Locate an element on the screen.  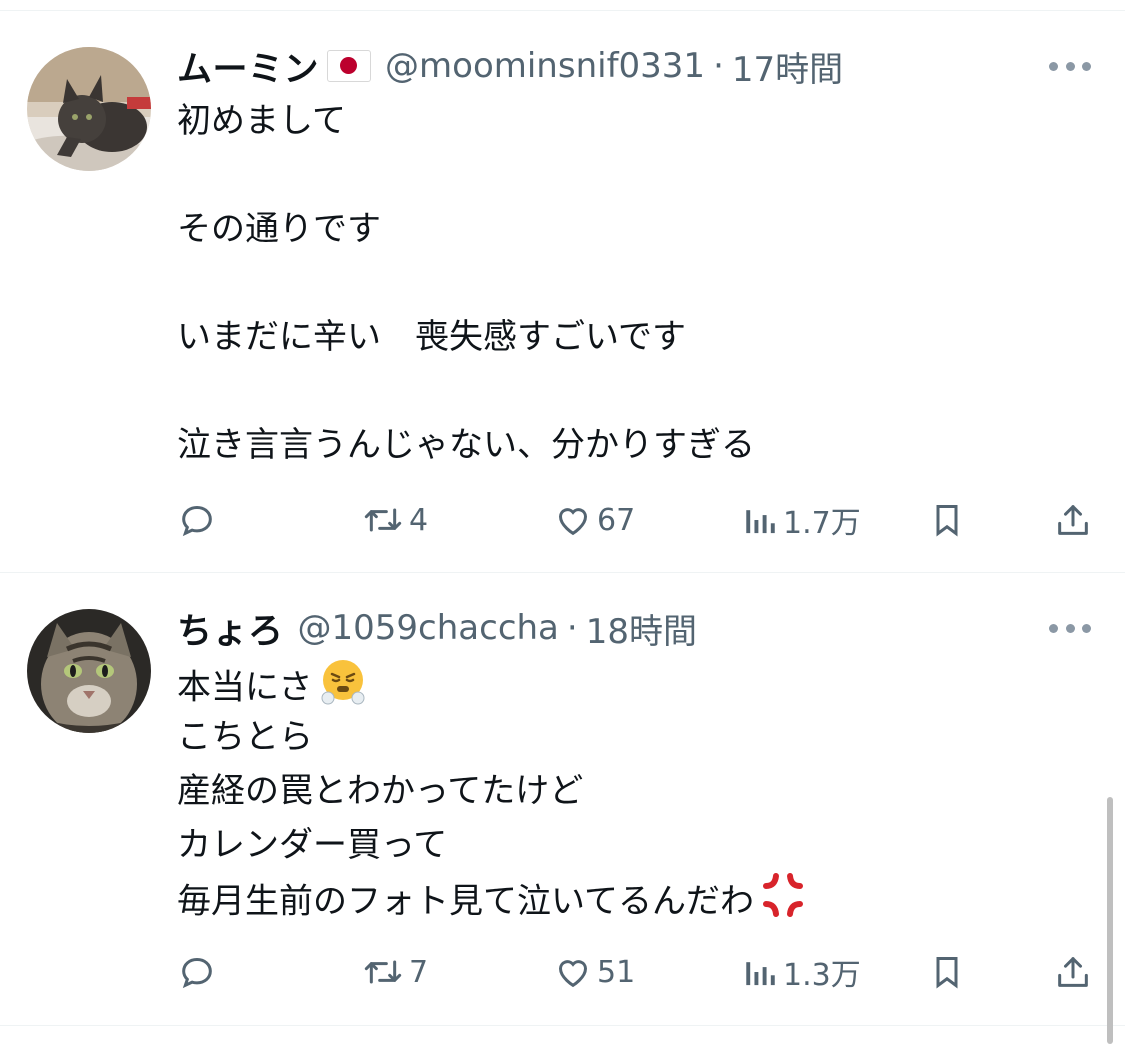
retweet-button: 7 is located at coordinates (394, 972).